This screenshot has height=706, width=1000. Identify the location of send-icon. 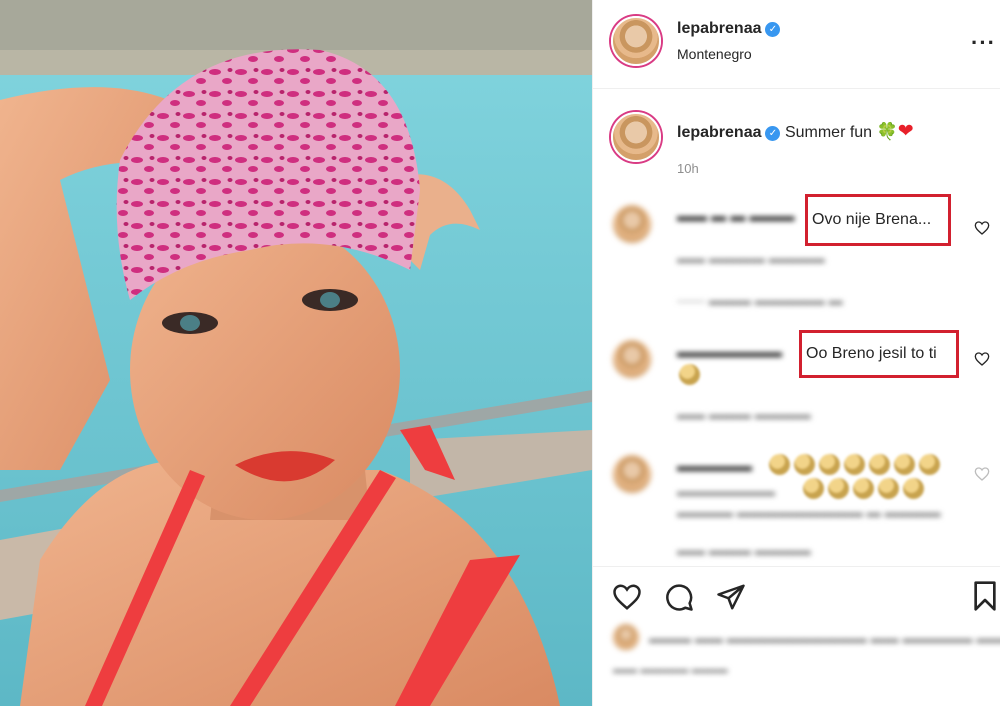
(731, 597).